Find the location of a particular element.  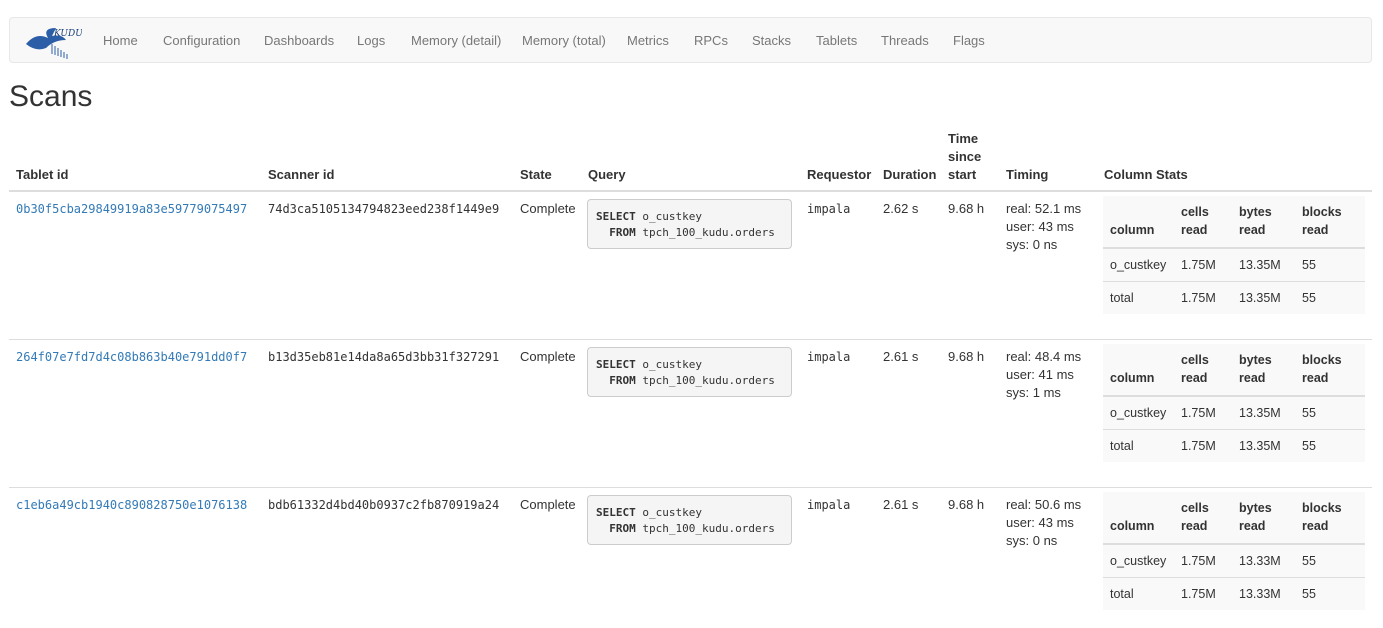

nav-flags: Flags is located at coordinates (969, 40).